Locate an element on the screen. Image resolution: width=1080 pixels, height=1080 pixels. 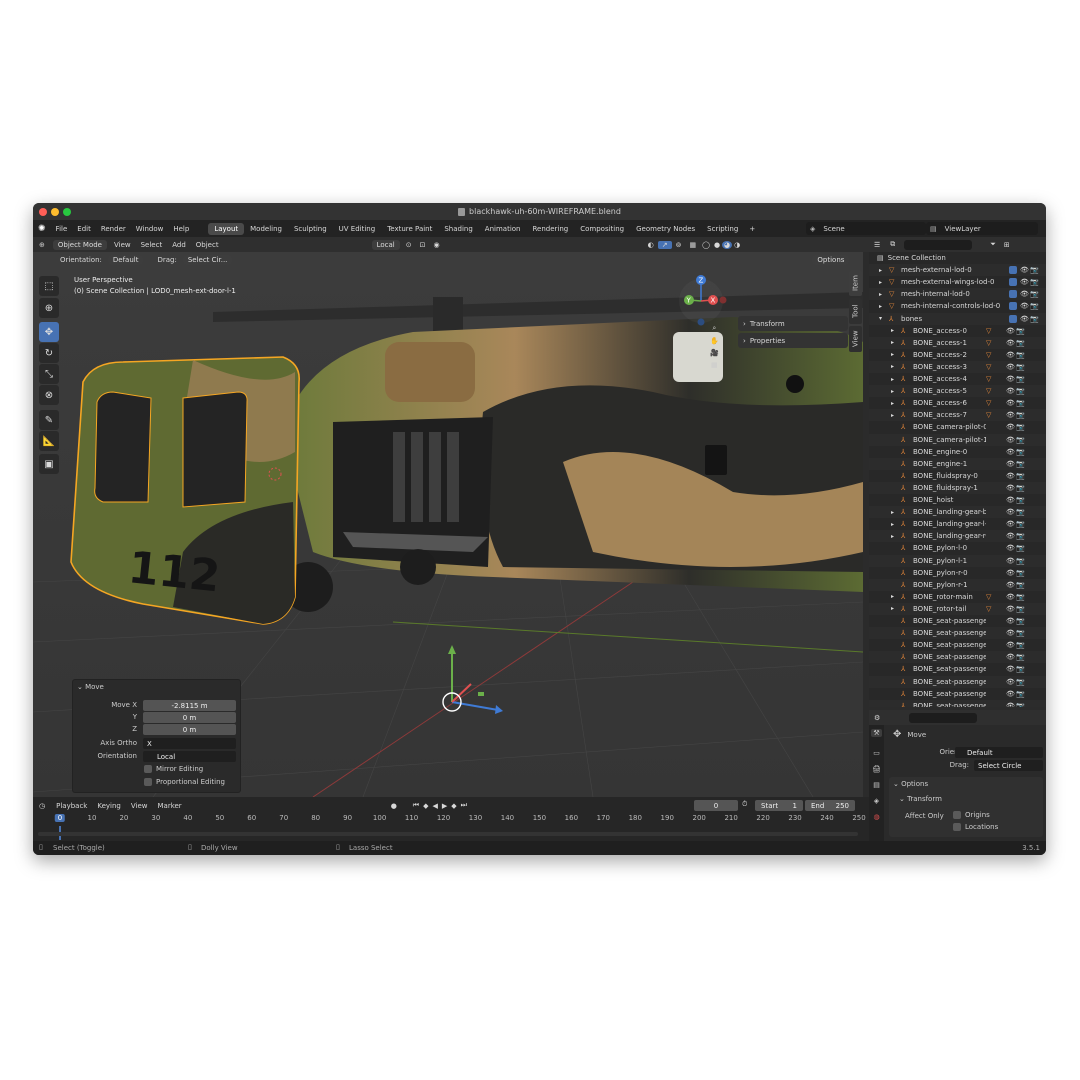
outliner-search-input is located at coordinates (938, 244).